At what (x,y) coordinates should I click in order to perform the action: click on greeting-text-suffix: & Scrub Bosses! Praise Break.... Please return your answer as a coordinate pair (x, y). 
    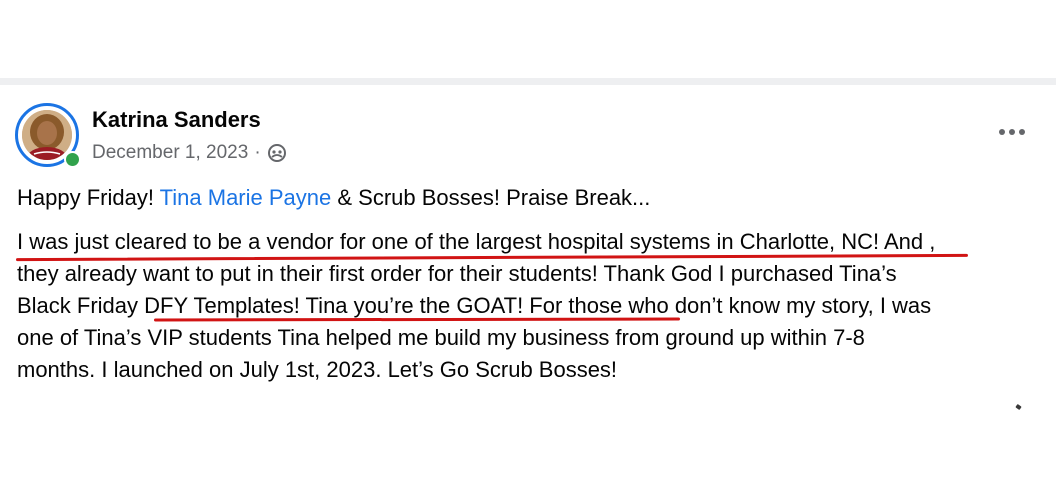
    Looking at the image, I should click on (491, 197).